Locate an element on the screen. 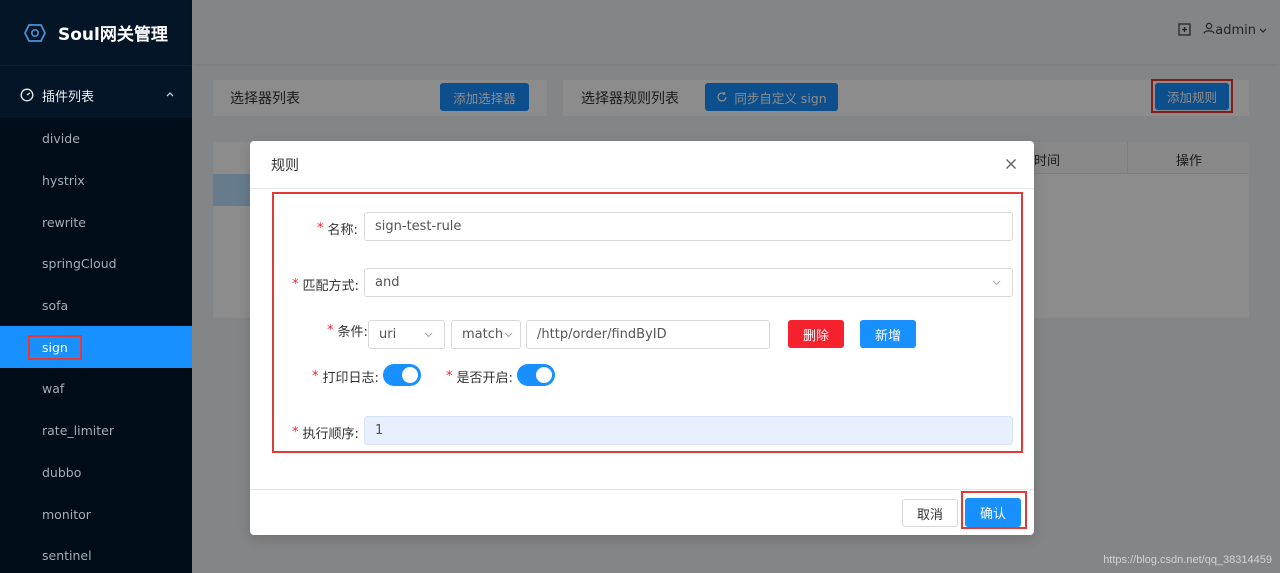 The image size is (1280, 573). enable-label: * 是否开启: is located at coordinates (479, 376).